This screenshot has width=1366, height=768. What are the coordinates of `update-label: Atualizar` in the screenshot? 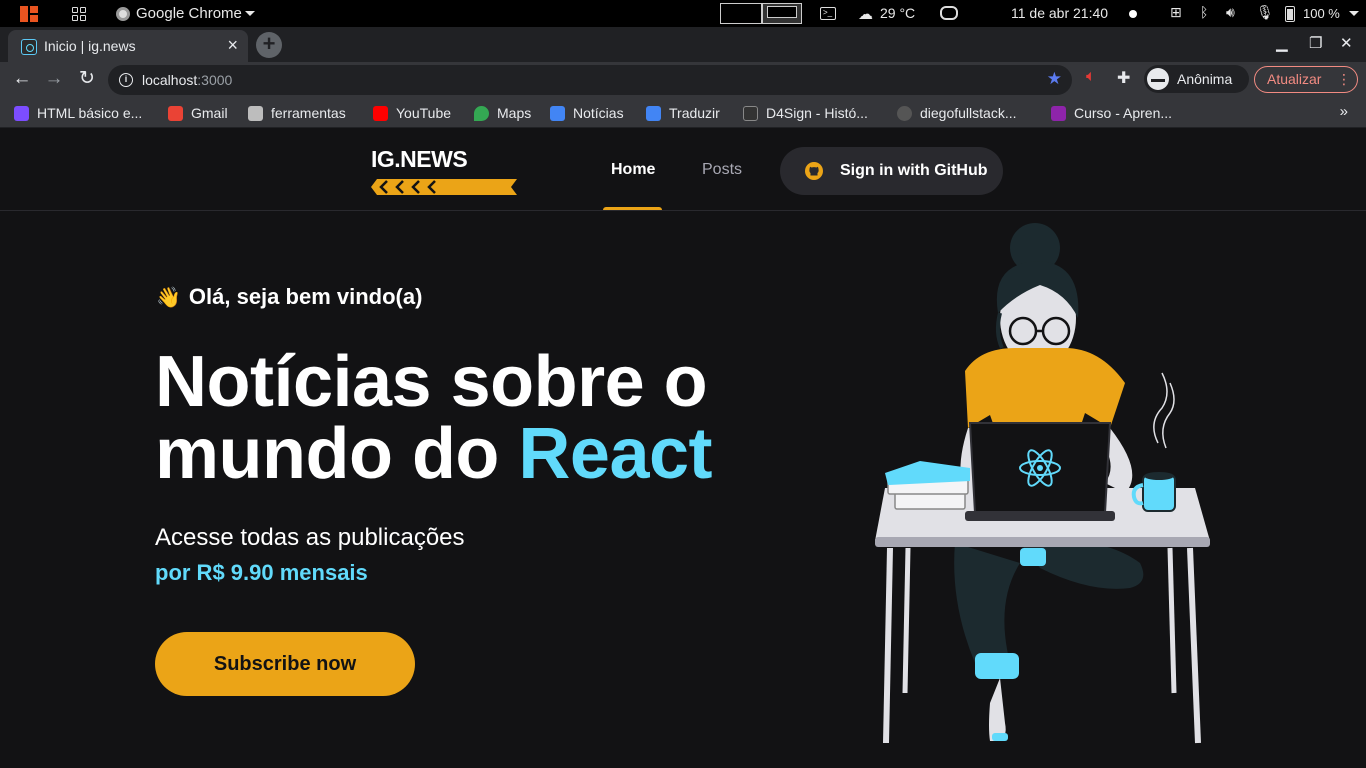 It's located at (1294, 79).